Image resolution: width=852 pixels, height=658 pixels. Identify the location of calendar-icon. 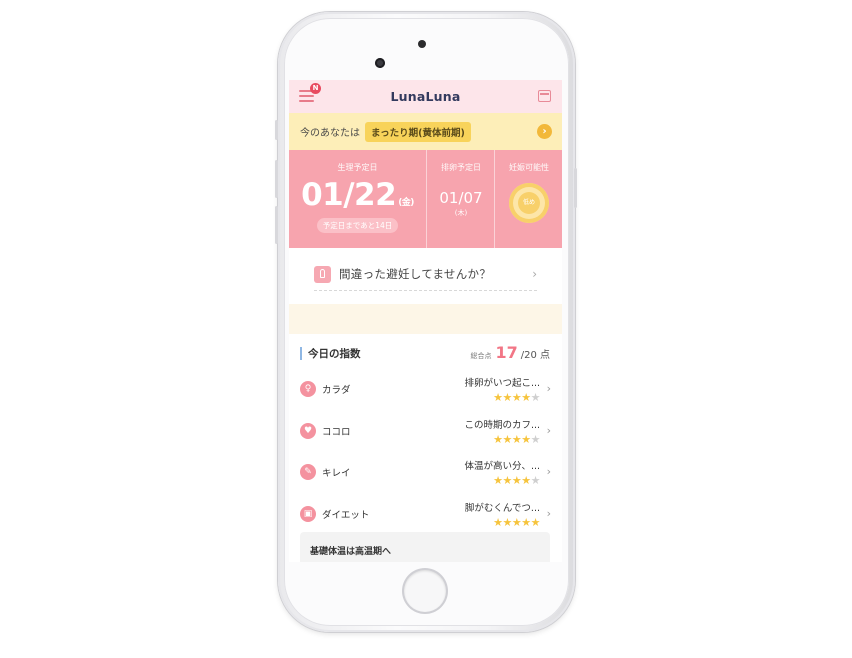
(544, 96).